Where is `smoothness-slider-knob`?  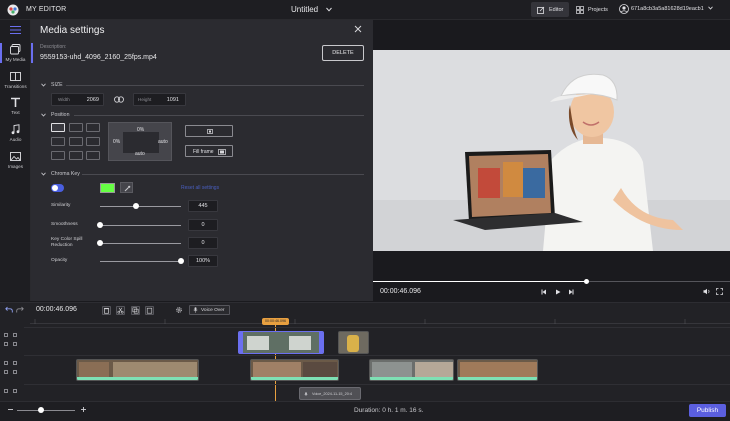 smoothness-slider-knob is located at coordinates (100, 225).